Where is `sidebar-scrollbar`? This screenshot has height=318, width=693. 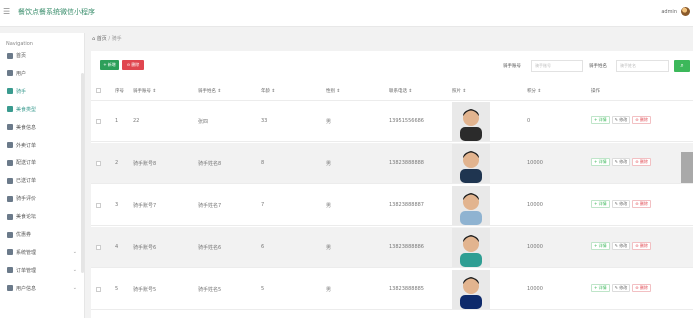
sidebar-scrollbar is located at coordinates (82, 173).